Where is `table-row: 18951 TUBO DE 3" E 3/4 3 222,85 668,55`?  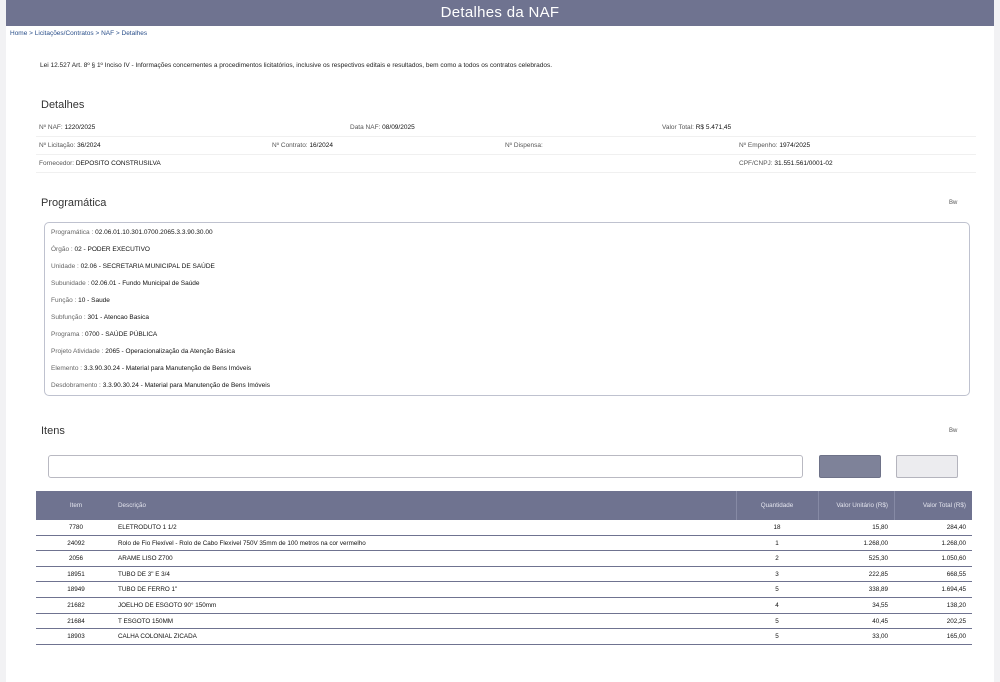 table-row: 18951 TUBO DE 3" E 3/4 3 222,85 668,55 is located at coordinates (504, 574).